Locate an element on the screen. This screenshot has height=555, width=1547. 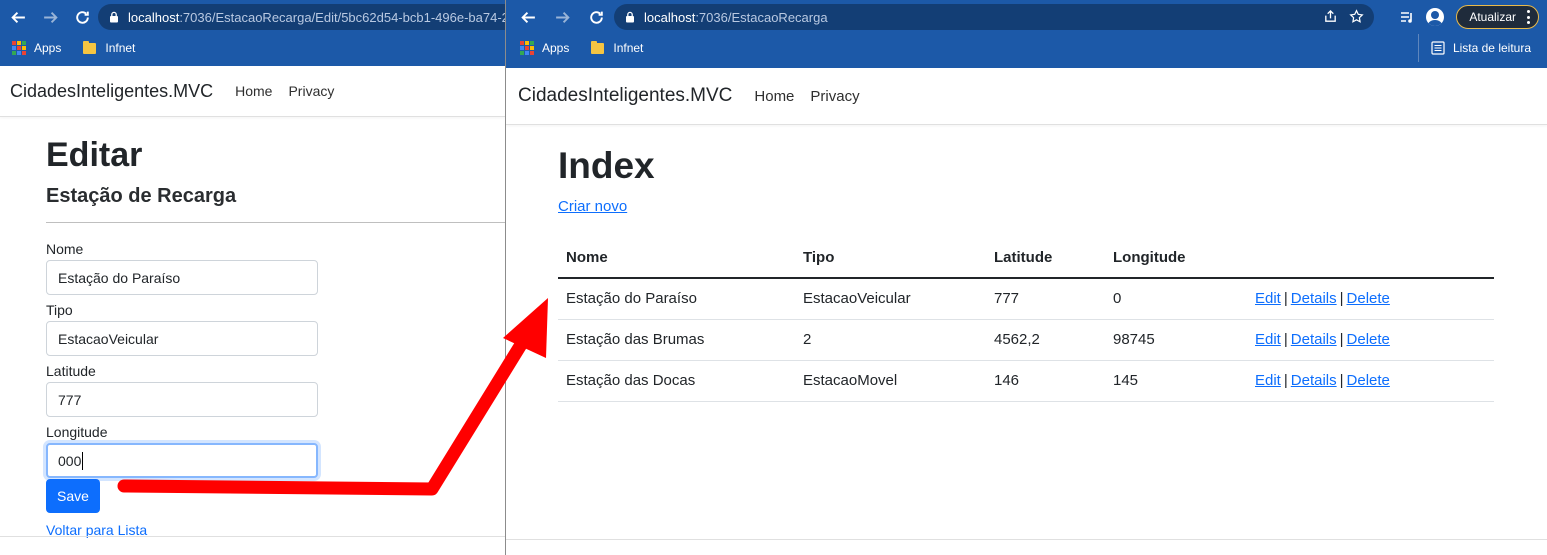
profile-avatar is located at coordinates (1435, 17).